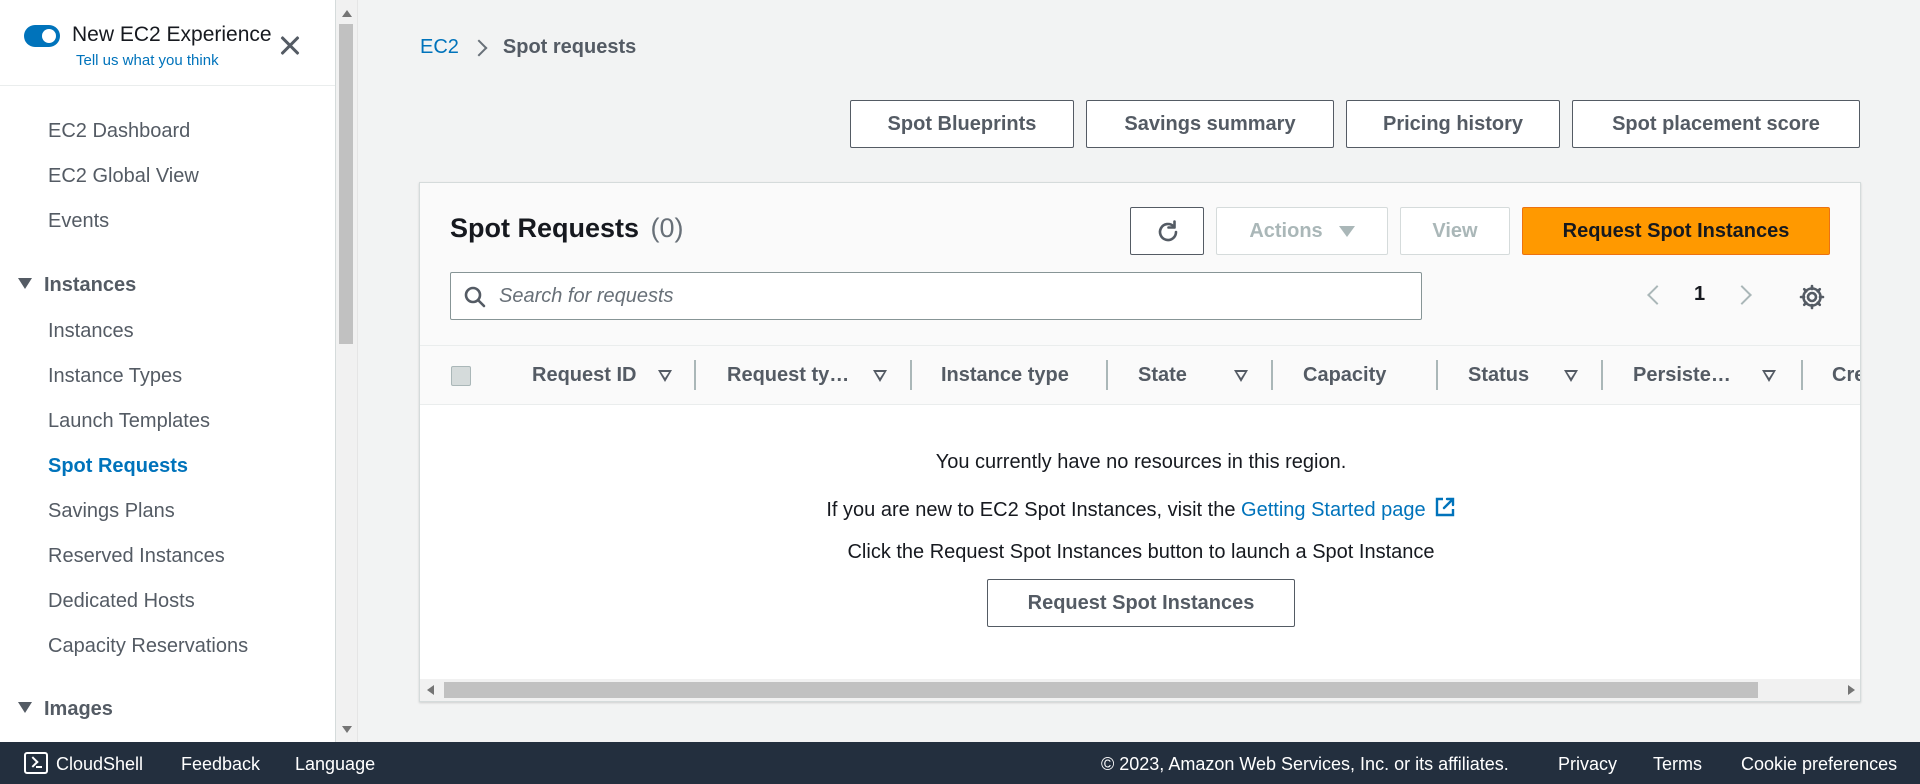 This screenshot has width=1920, height=784. I want to click on cloudshell-icon, so click(36, 763).